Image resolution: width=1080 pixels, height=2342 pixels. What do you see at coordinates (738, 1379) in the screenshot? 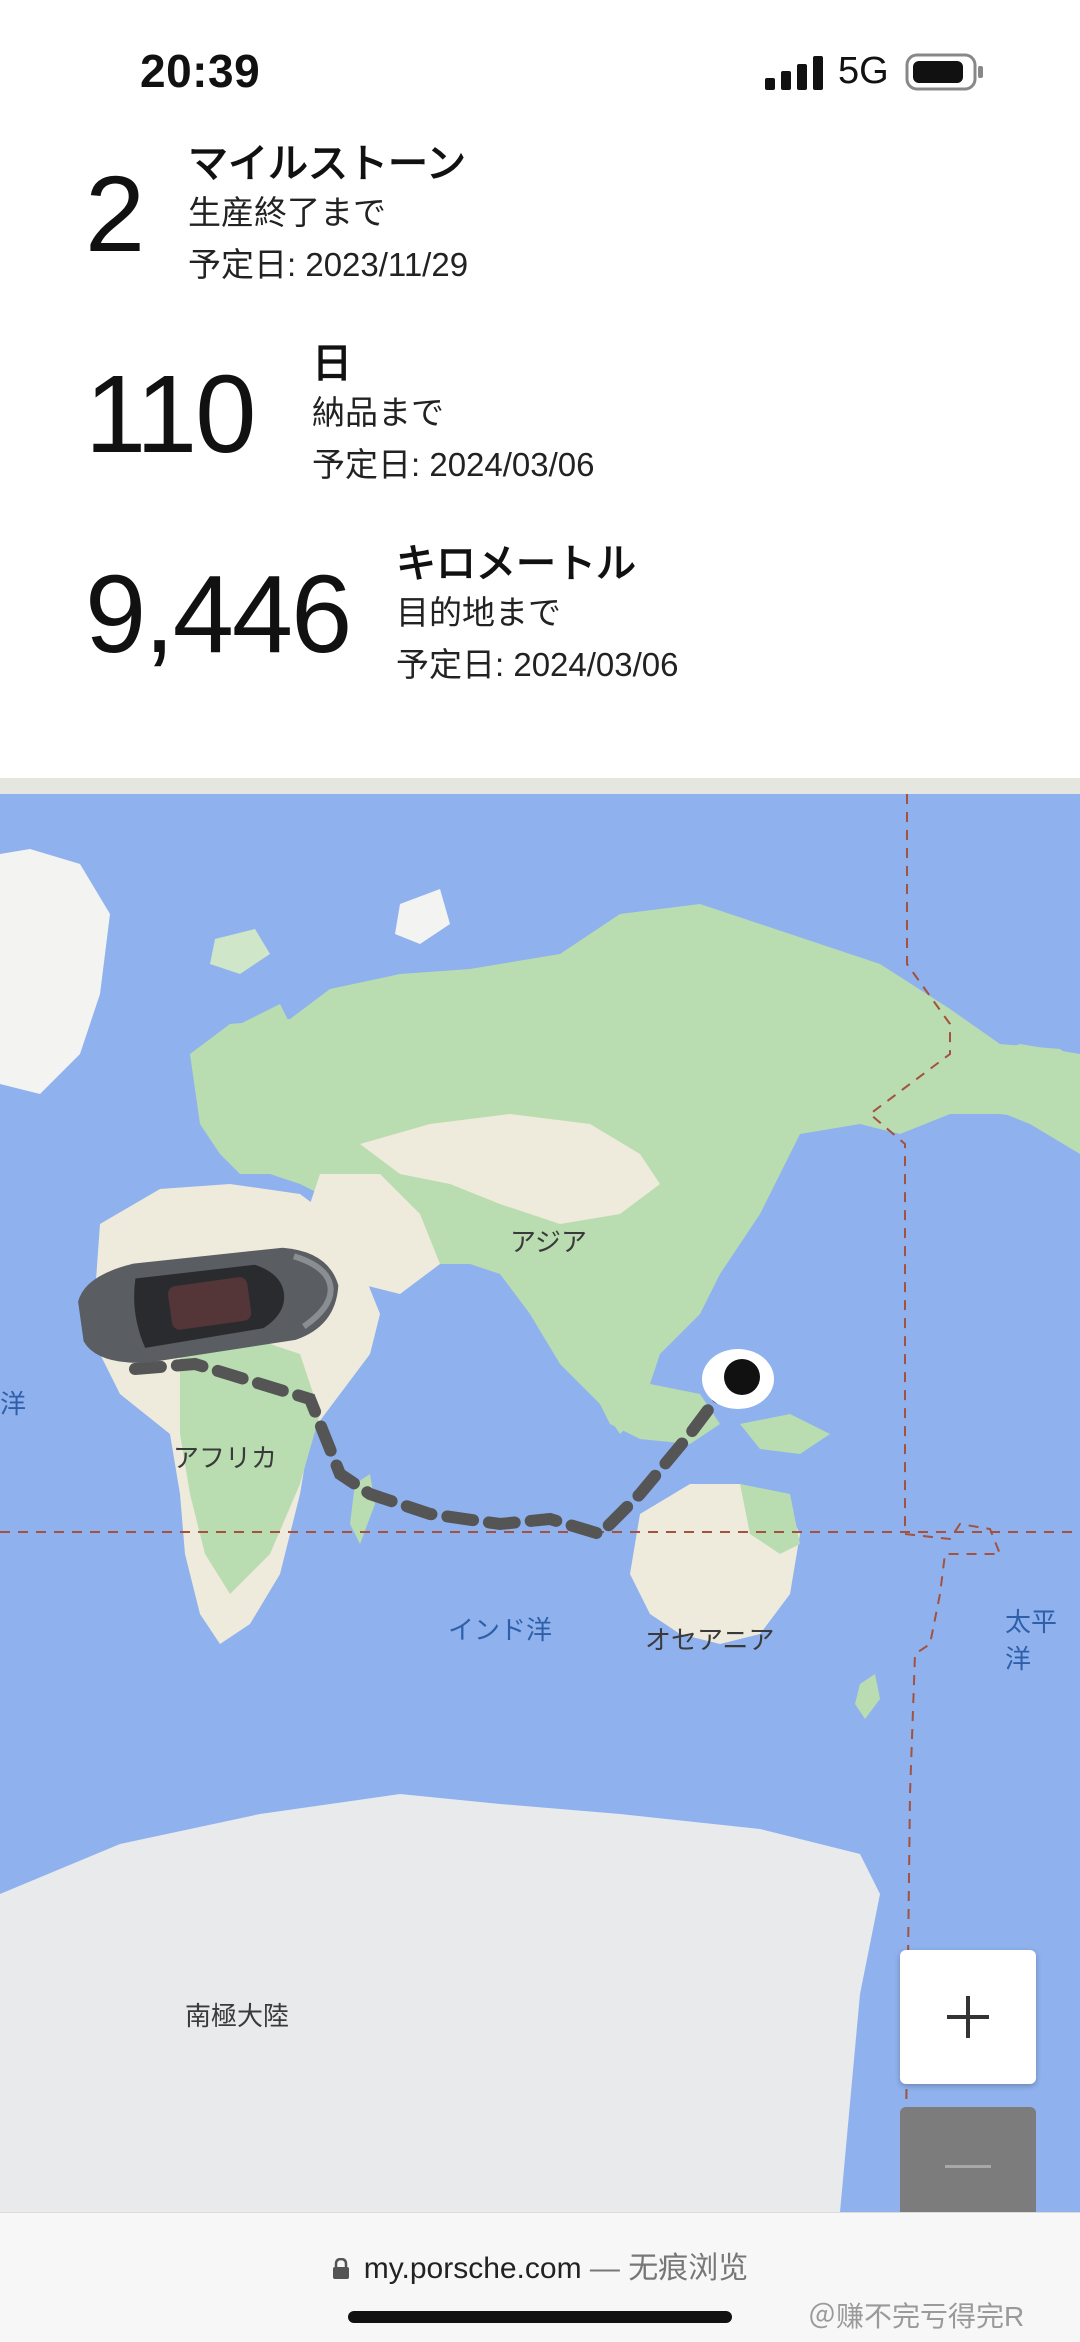
I see `destination-marker` at bounding box center [738, 1379].